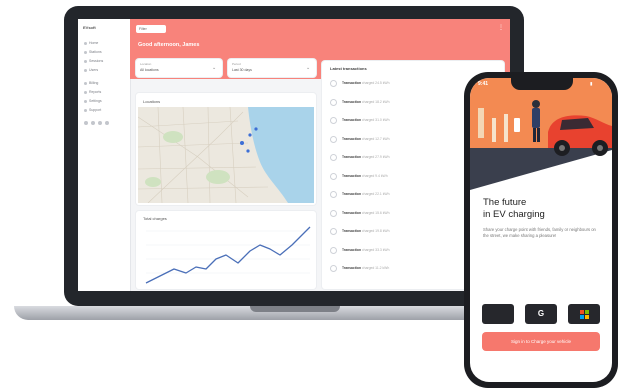 This screenshot has width=620, height=390. What do you see at coordinates (85, 92) in the screenshot?
I see `report-icon` at bounding box center [85, 92].